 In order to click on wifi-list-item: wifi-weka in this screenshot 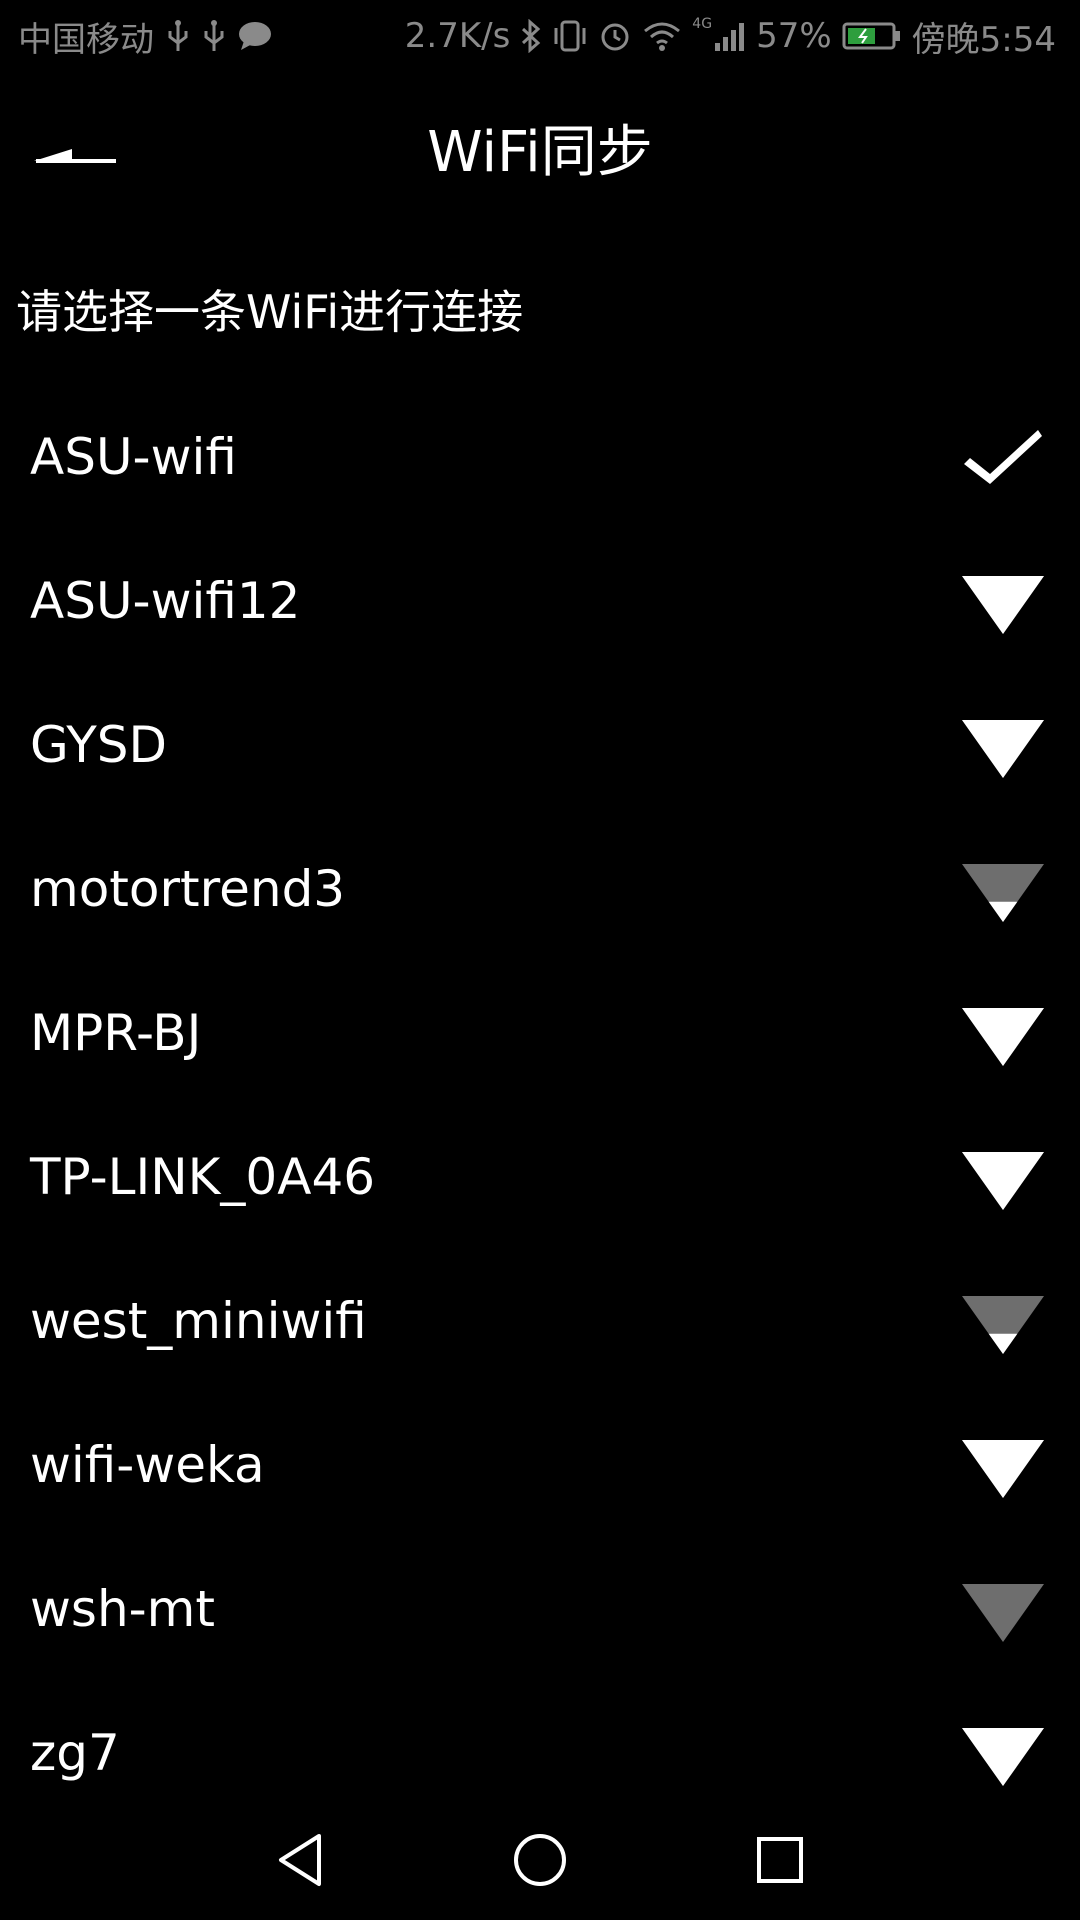, I will do `click(540, 1466)`.